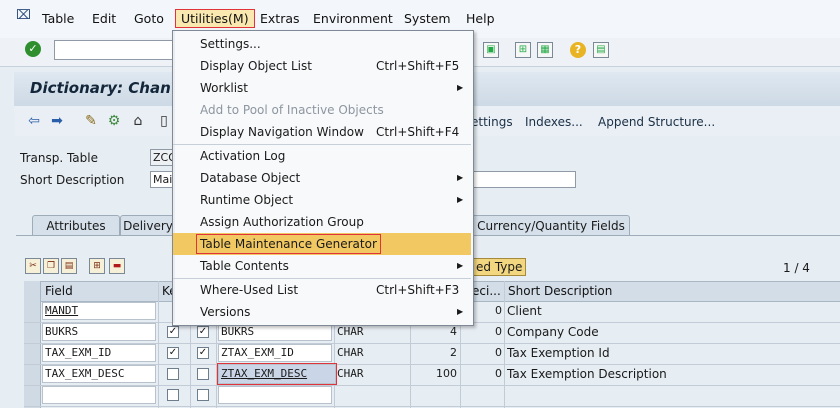  Describe the element at coordinates (58, 18) in the screenshot. I see `menu-table: Table` at that location.